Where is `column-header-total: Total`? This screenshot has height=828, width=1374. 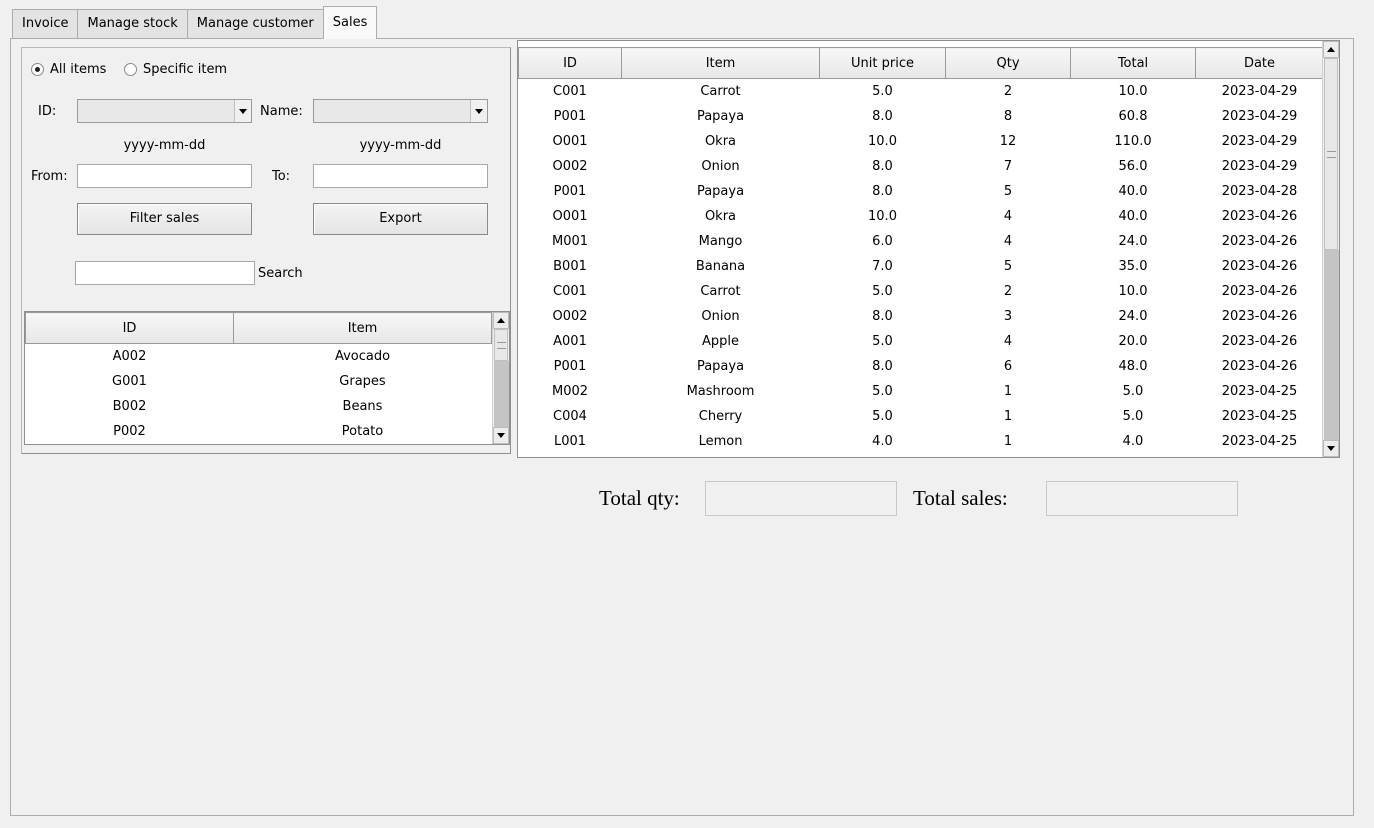
column-header-total: Total is located at coordinates (1133, 63).